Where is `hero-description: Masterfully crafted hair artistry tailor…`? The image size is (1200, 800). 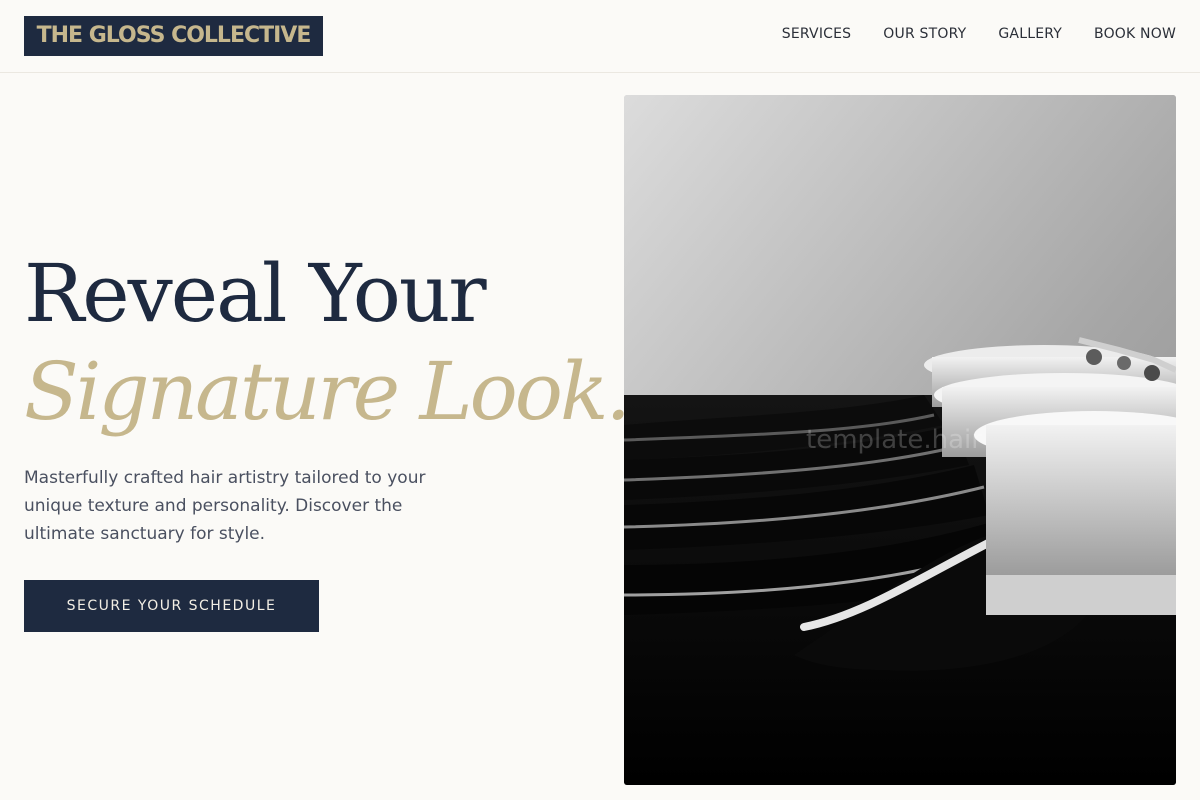
hero-description: Masterfully crafted hair artistry tailor… is located at coordinates (225, 506).